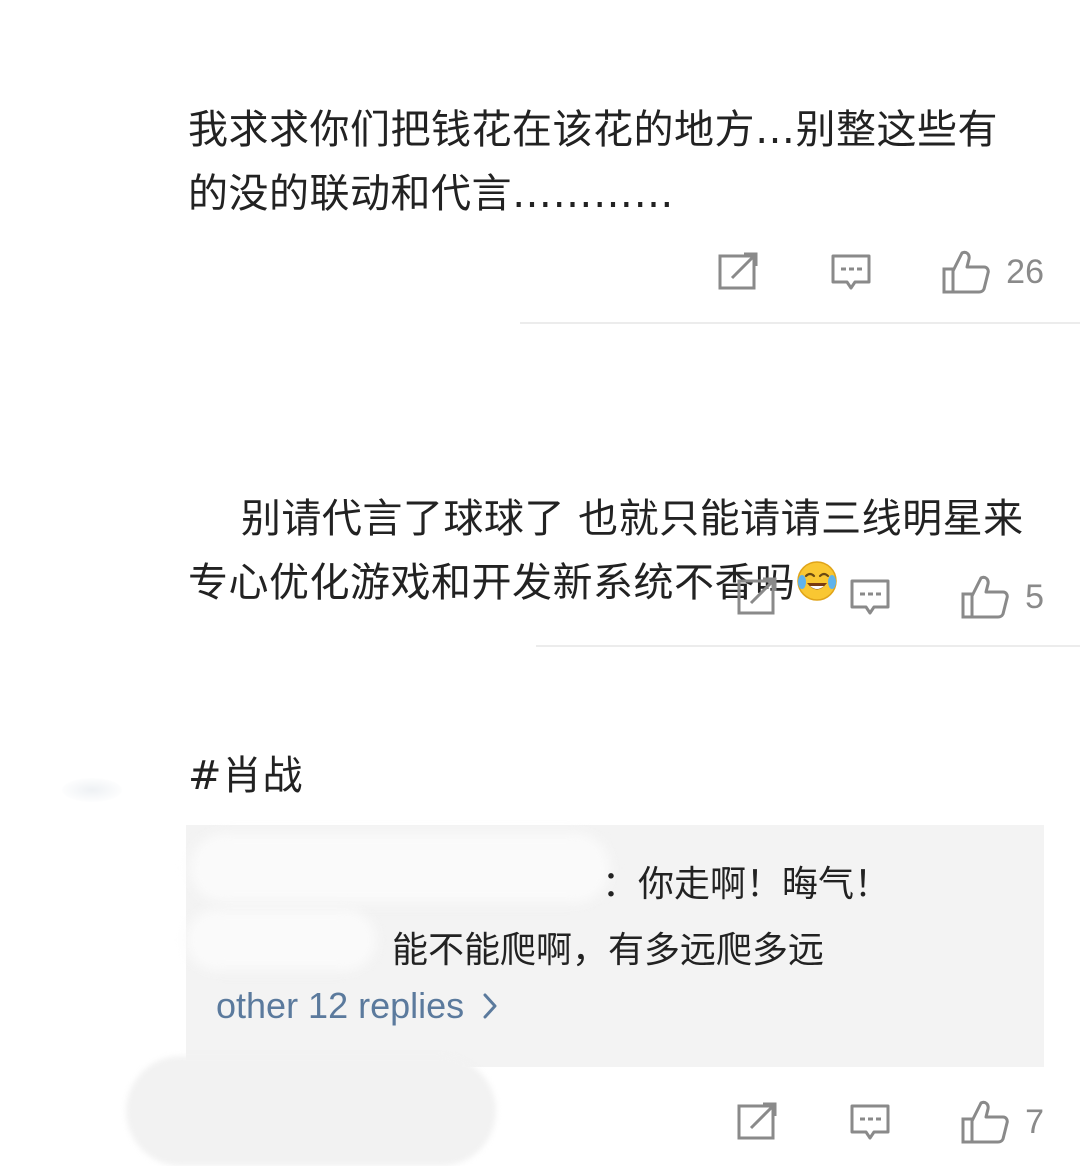  Describe the element at coordinates (608, 950) in the screenshot. I see `reply-text: 能不能爬啊，有多远爬多远` at that location.